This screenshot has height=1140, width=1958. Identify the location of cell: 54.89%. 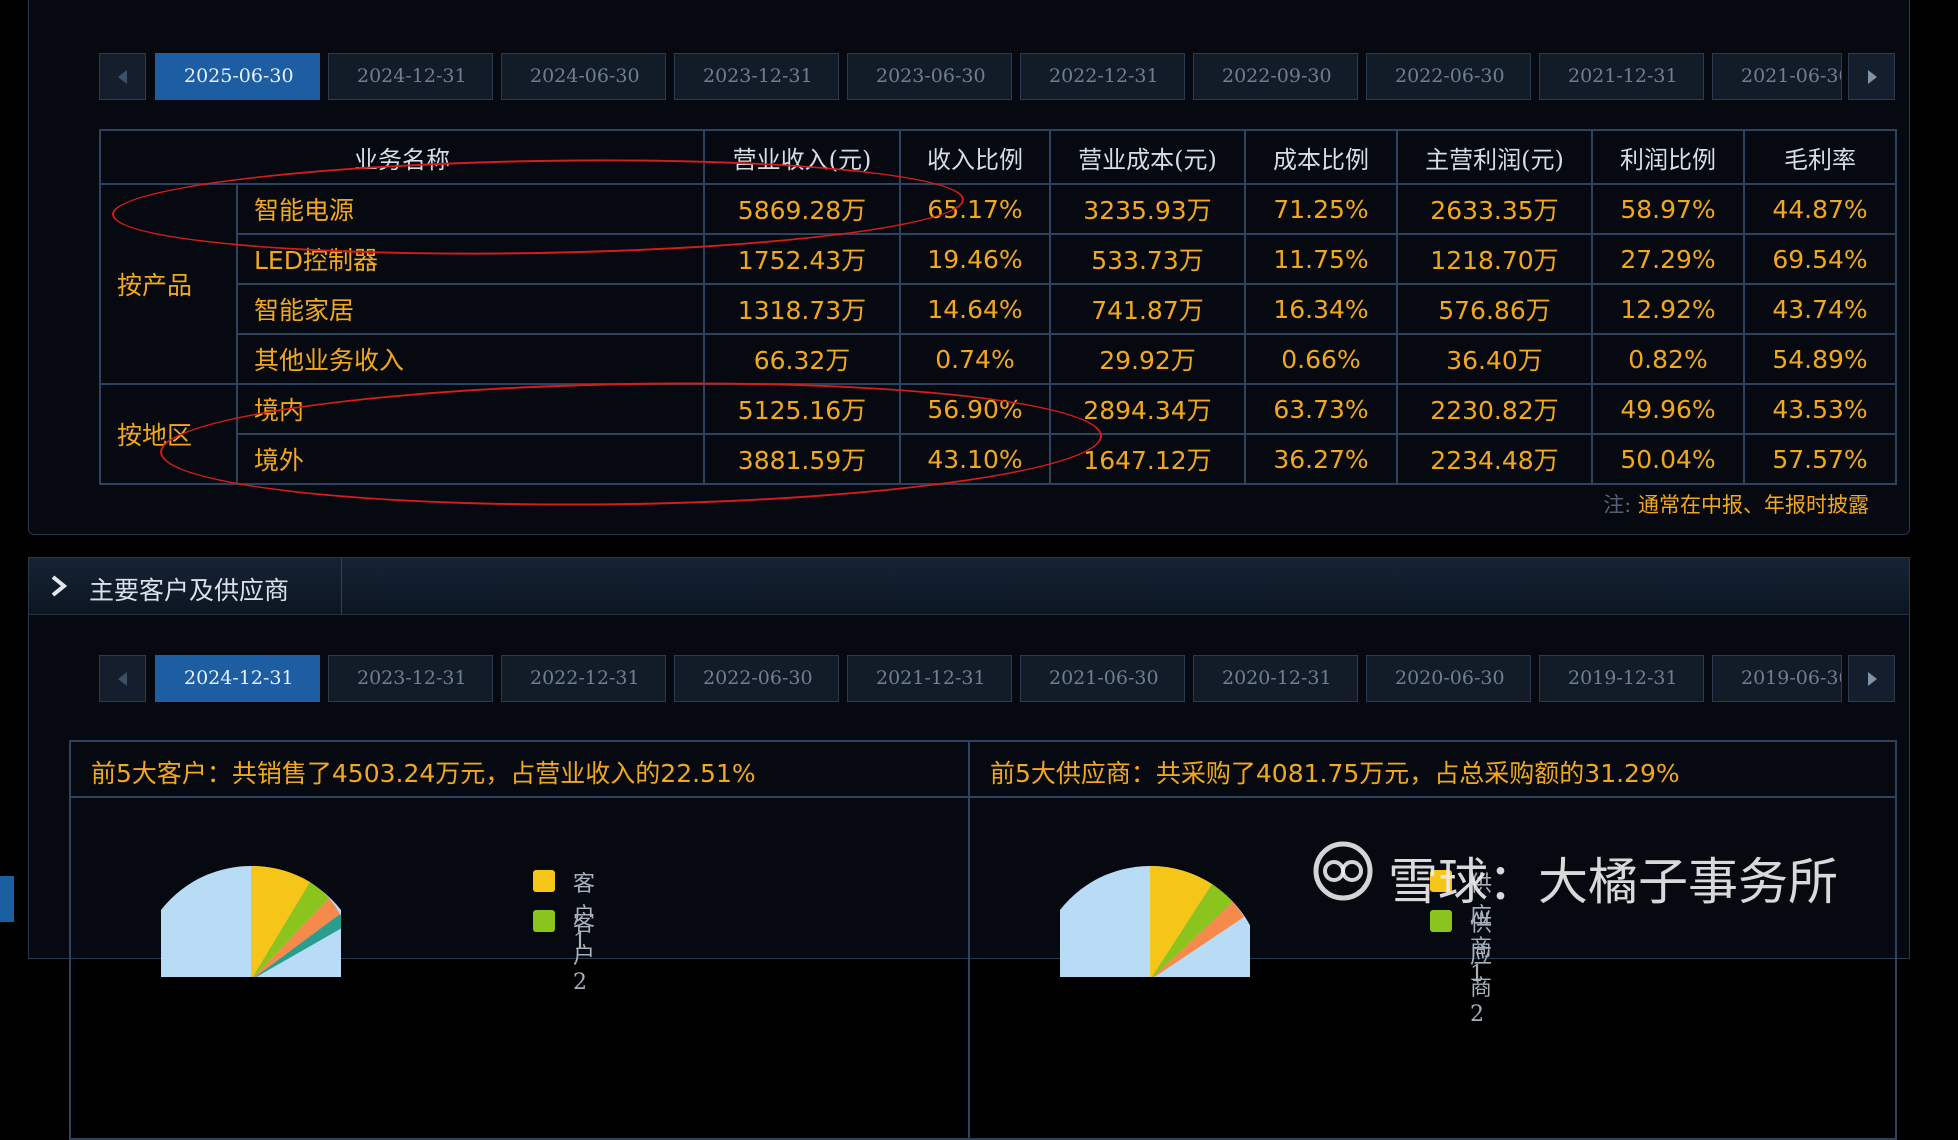
(1820, 359).